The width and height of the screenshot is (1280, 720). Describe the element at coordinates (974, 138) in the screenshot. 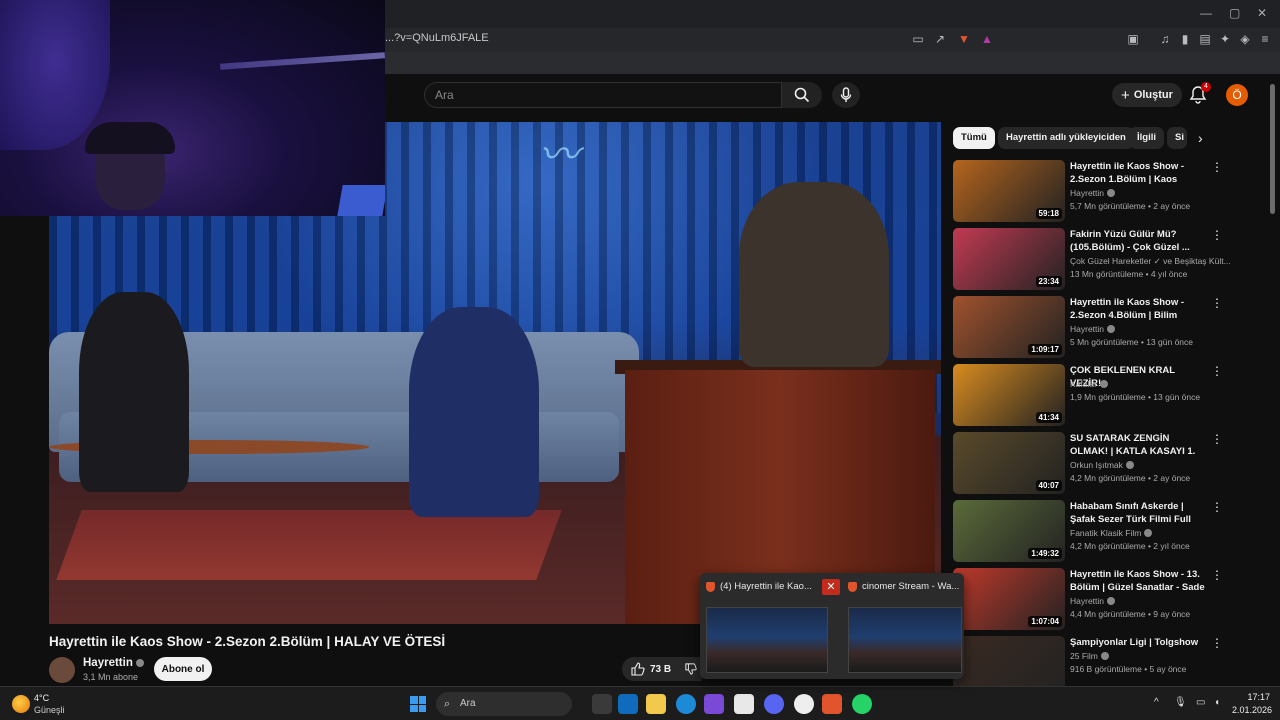

I see `chip-all: Tümü` at that location.